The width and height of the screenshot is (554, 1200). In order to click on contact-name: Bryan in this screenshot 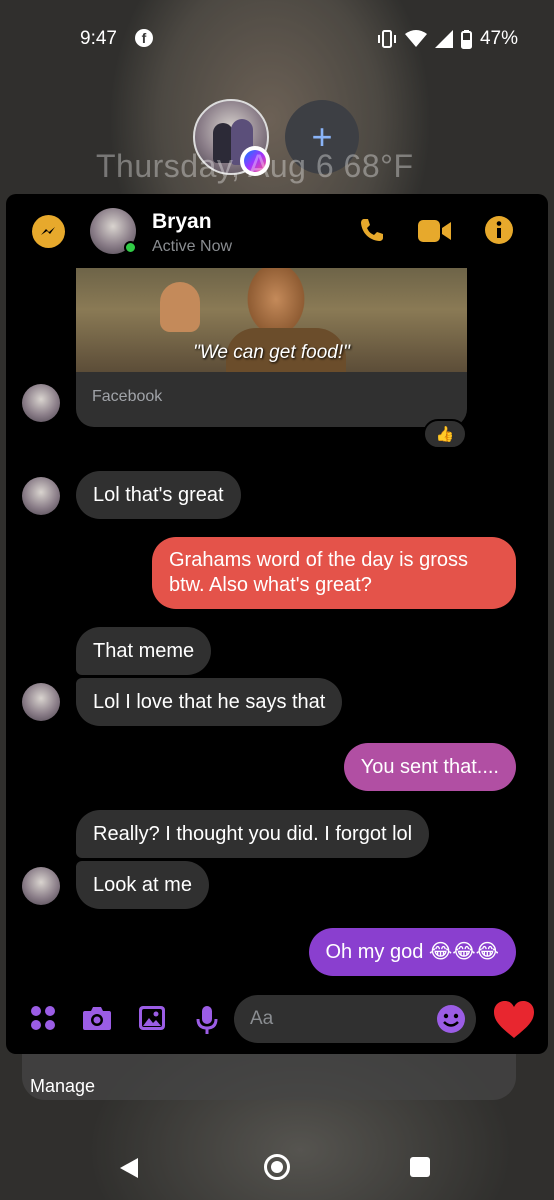, I will do `click(182, 222)`.